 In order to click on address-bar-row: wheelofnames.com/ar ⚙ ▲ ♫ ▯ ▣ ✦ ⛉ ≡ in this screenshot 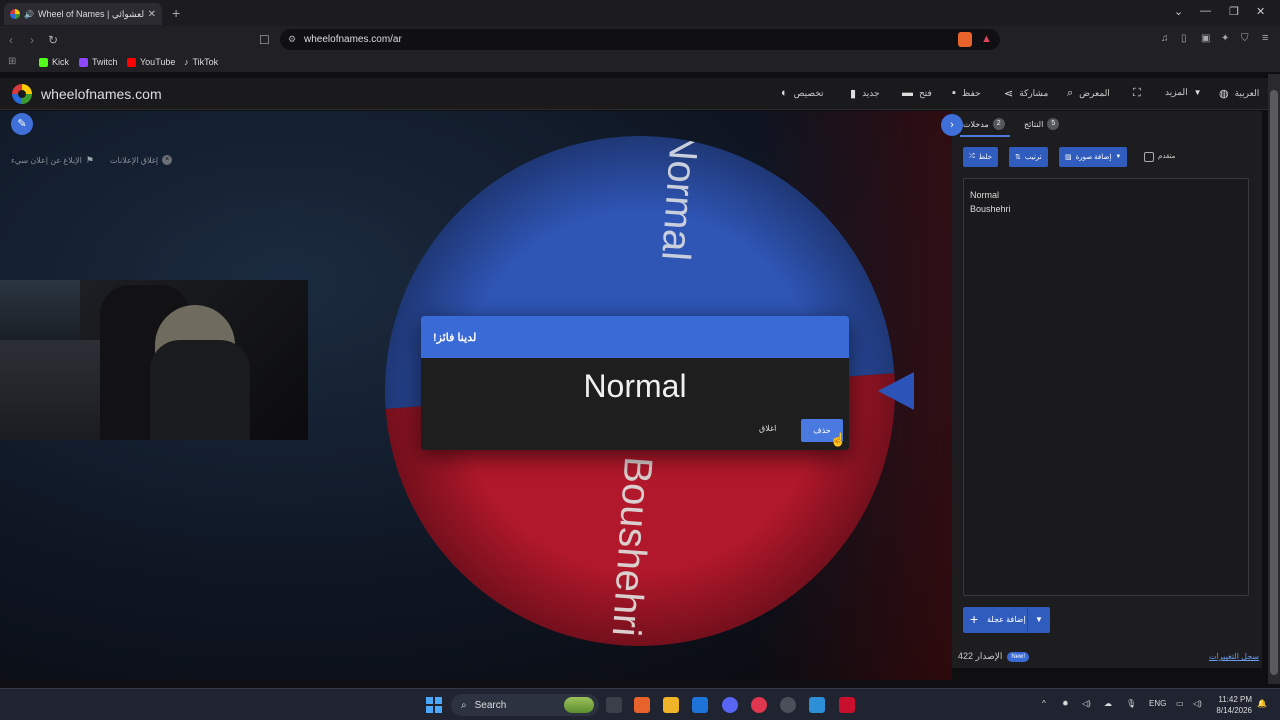, I will do `click(640, 40)`.